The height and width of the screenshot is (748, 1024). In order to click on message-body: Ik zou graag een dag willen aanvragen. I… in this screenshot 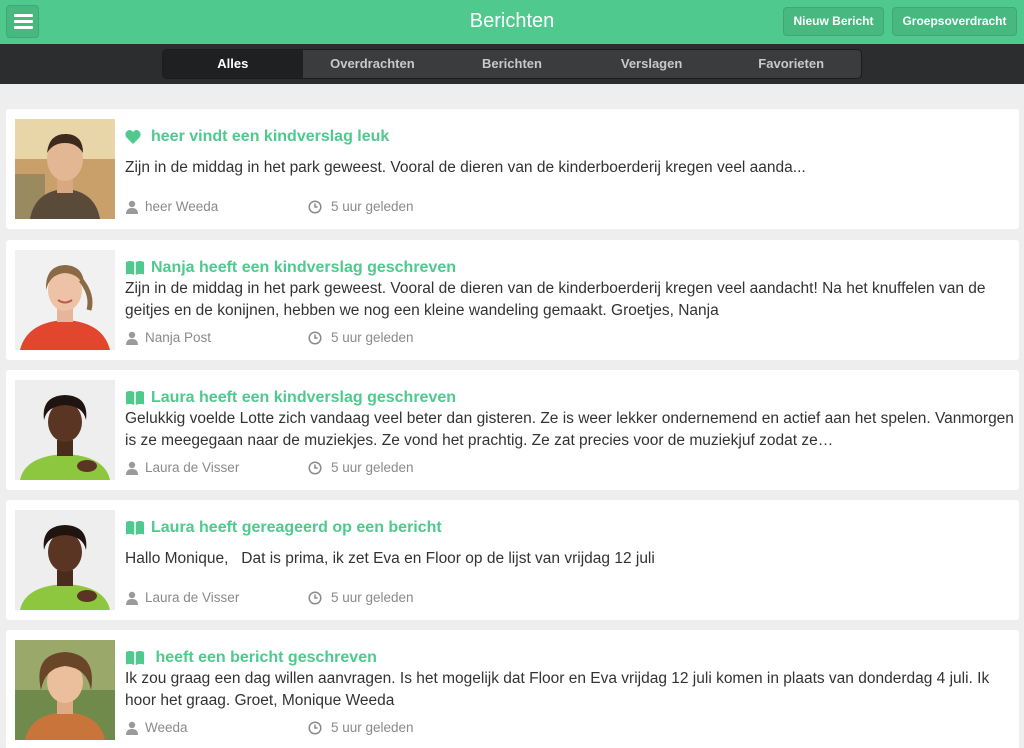, I will do `click(557, 689)`.